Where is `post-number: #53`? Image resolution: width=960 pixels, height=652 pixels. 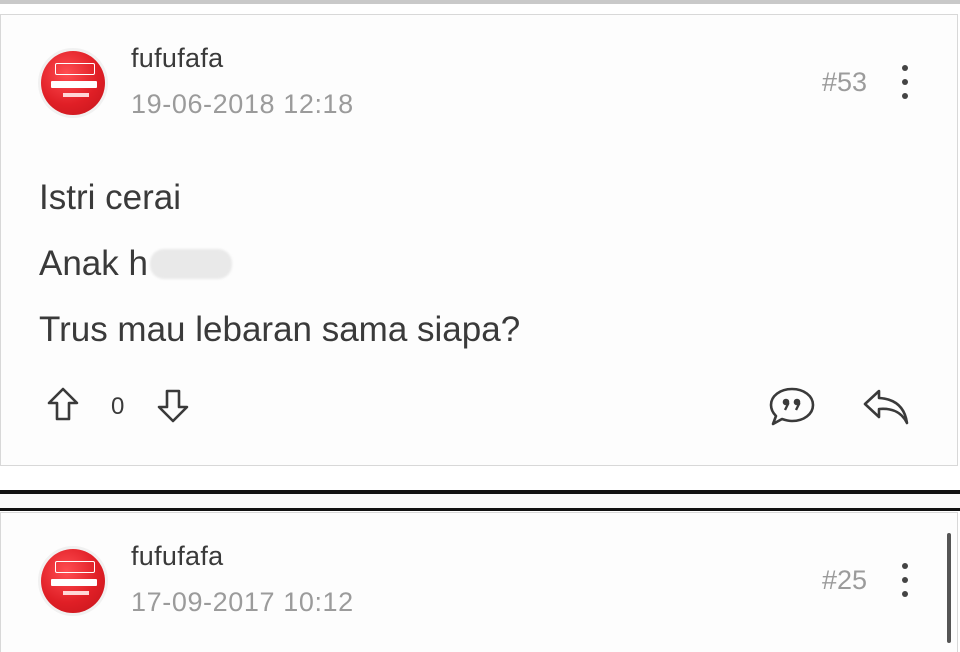
post-number: #53 is located at coordinates (844, 82).